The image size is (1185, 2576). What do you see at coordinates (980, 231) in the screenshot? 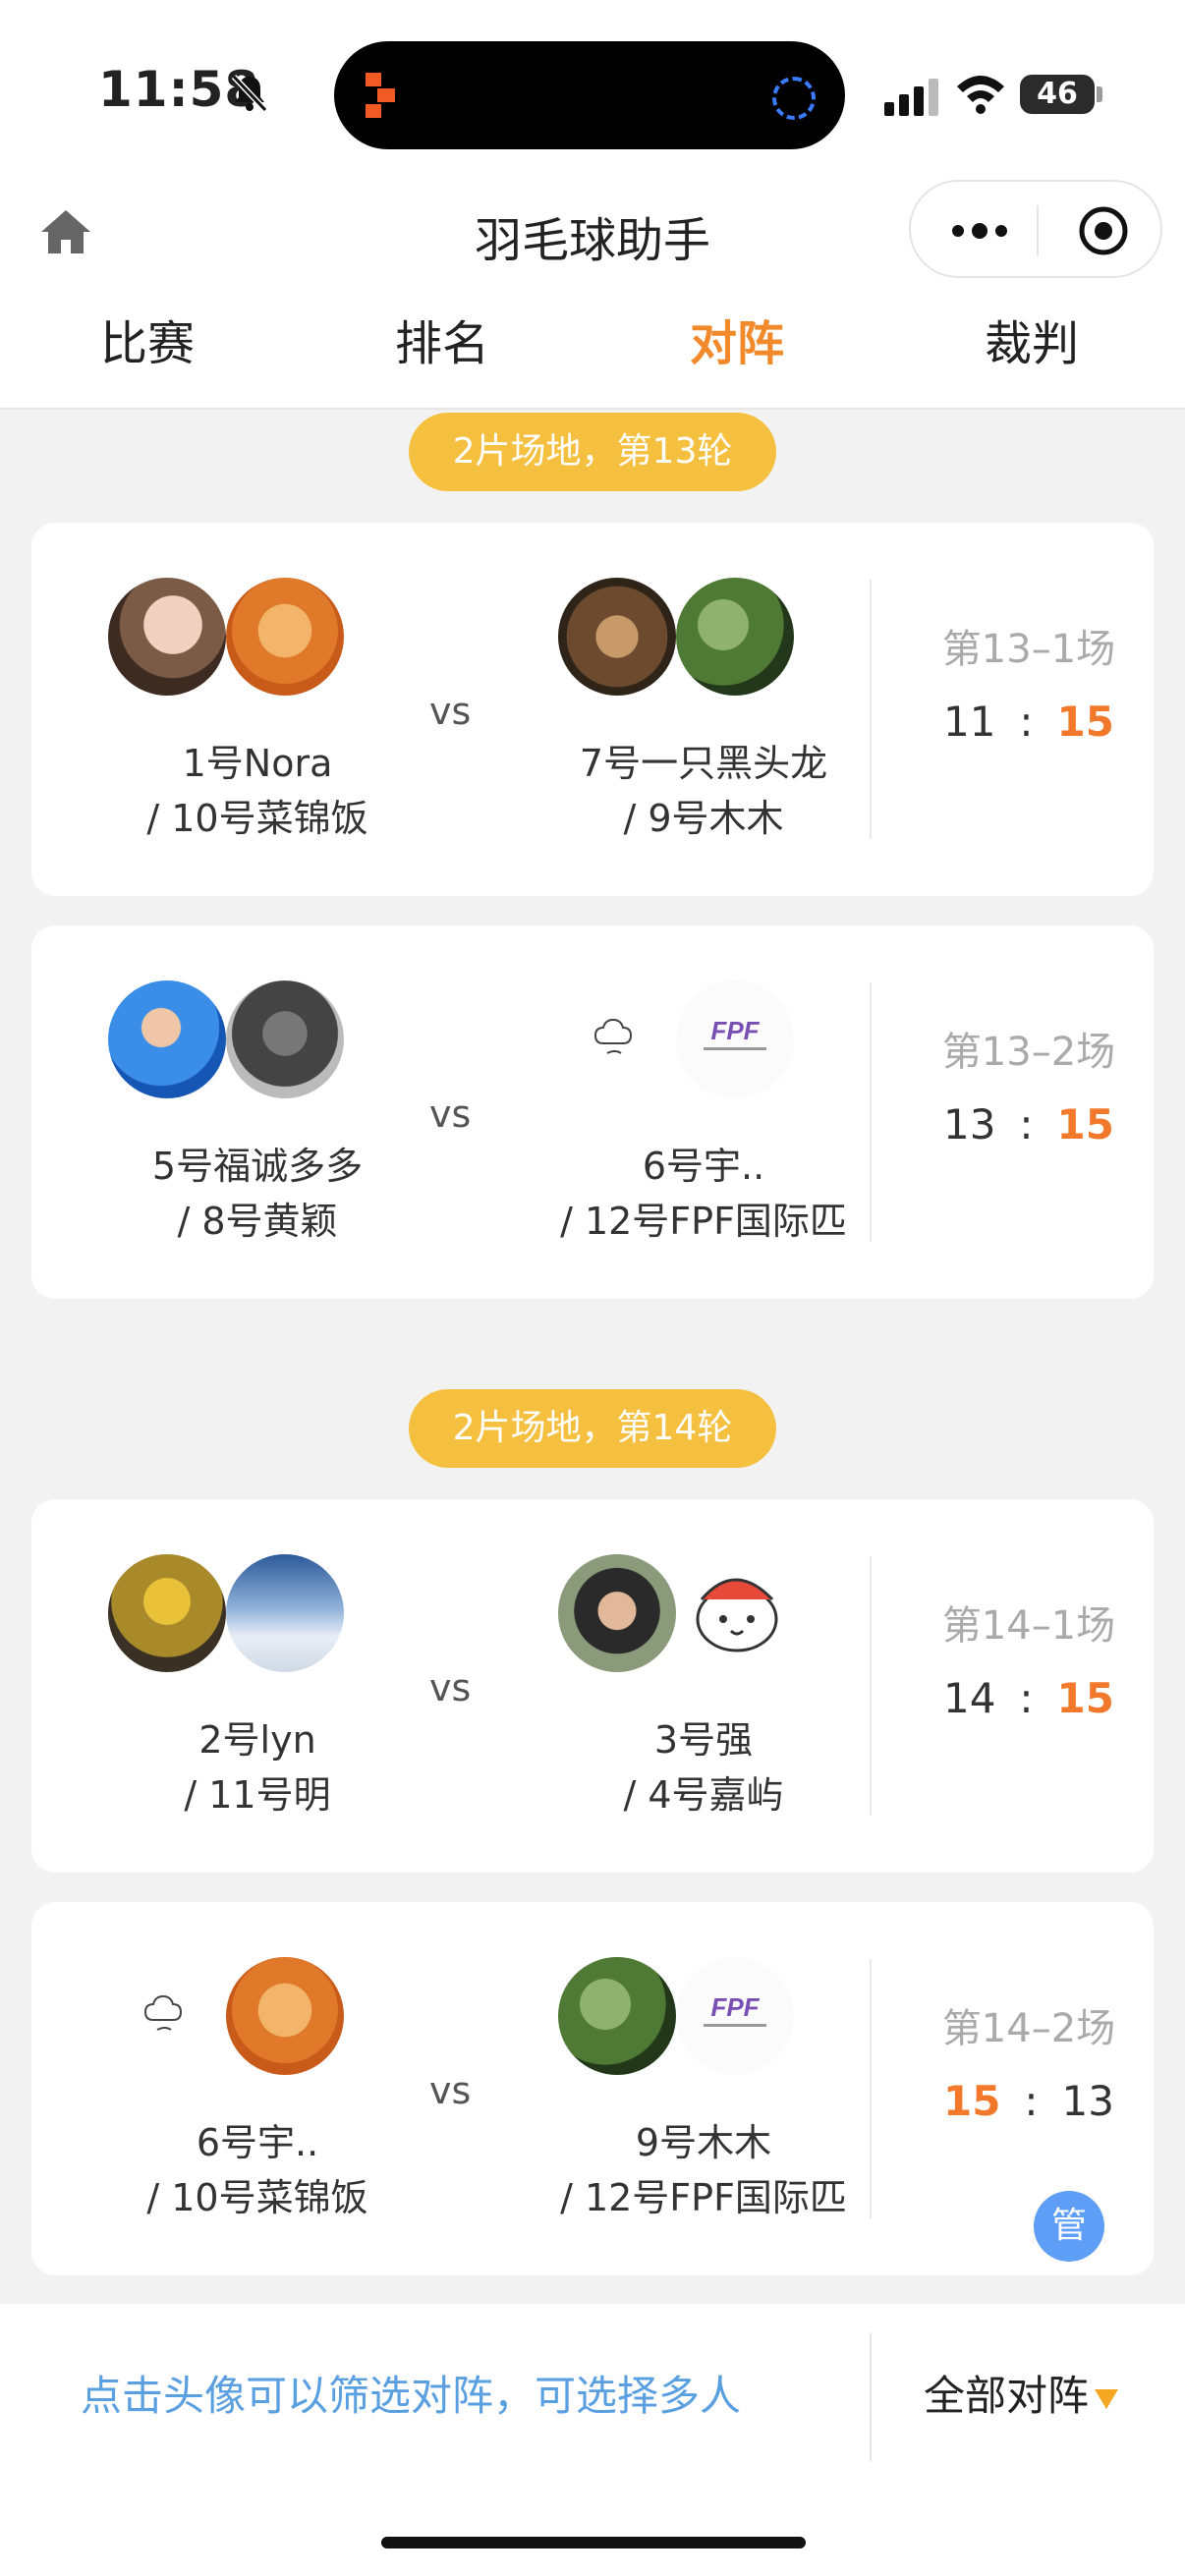
I see `more-options-icon` at bounding box center [980, 231].